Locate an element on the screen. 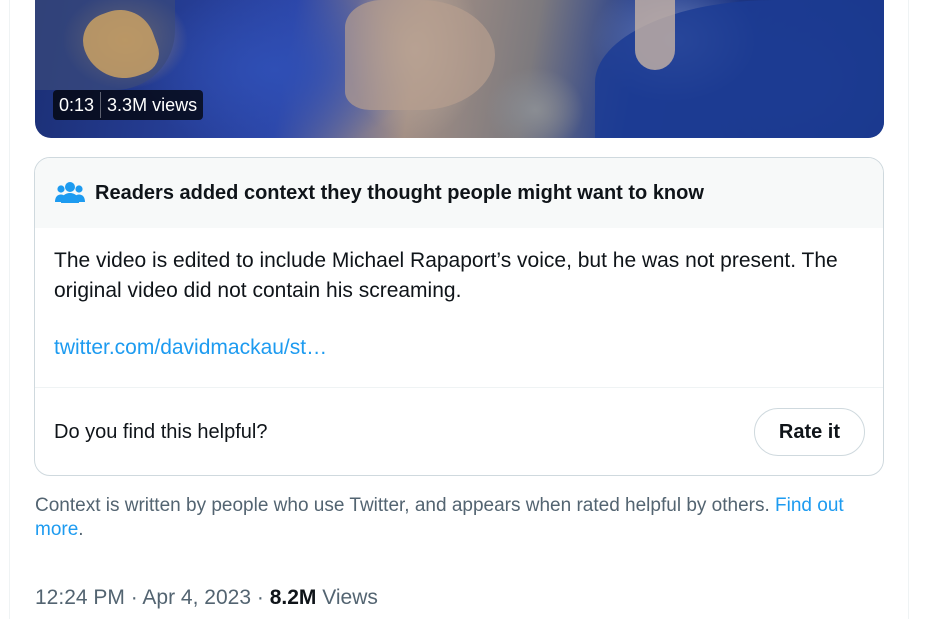  helpful-question: Do you find this helpful? is located at coordinates (161, 431).